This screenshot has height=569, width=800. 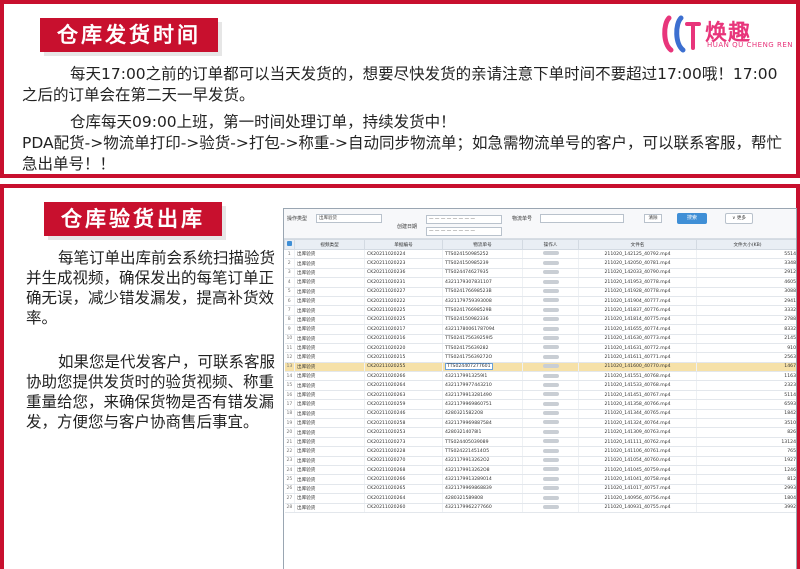 I want to click on op-type-select: 出库验货, so click(x=349, y=218).